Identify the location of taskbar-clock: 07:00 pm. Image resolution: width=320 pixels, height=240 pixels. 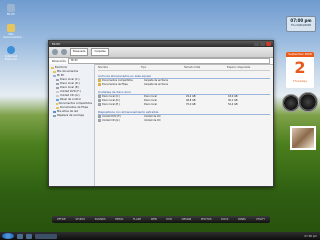
(312, 236).